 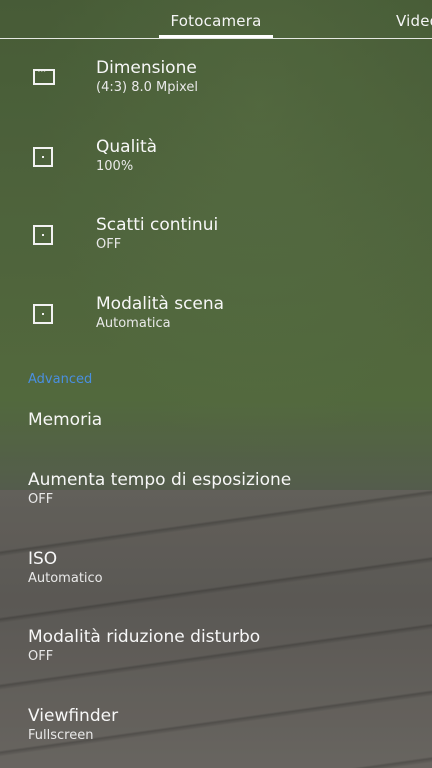 I want to click on setting-viewfinder: Viewfinder Fullscreen, so click(x=216, y=727).